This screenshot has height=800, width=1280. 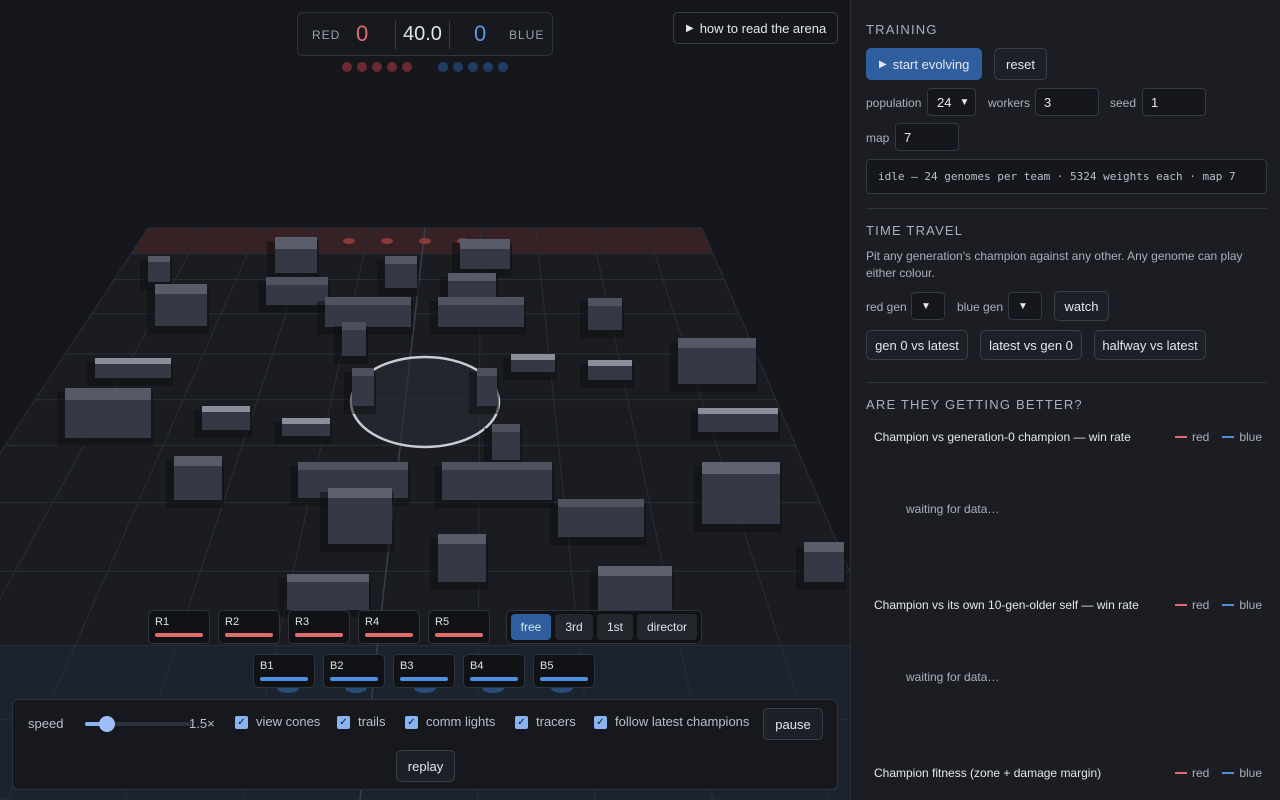 What do you see at coordinates (600, 722) in the screenshot?
I see `follow-champions-checkbox: ✓` at bounding box center [600, 722].